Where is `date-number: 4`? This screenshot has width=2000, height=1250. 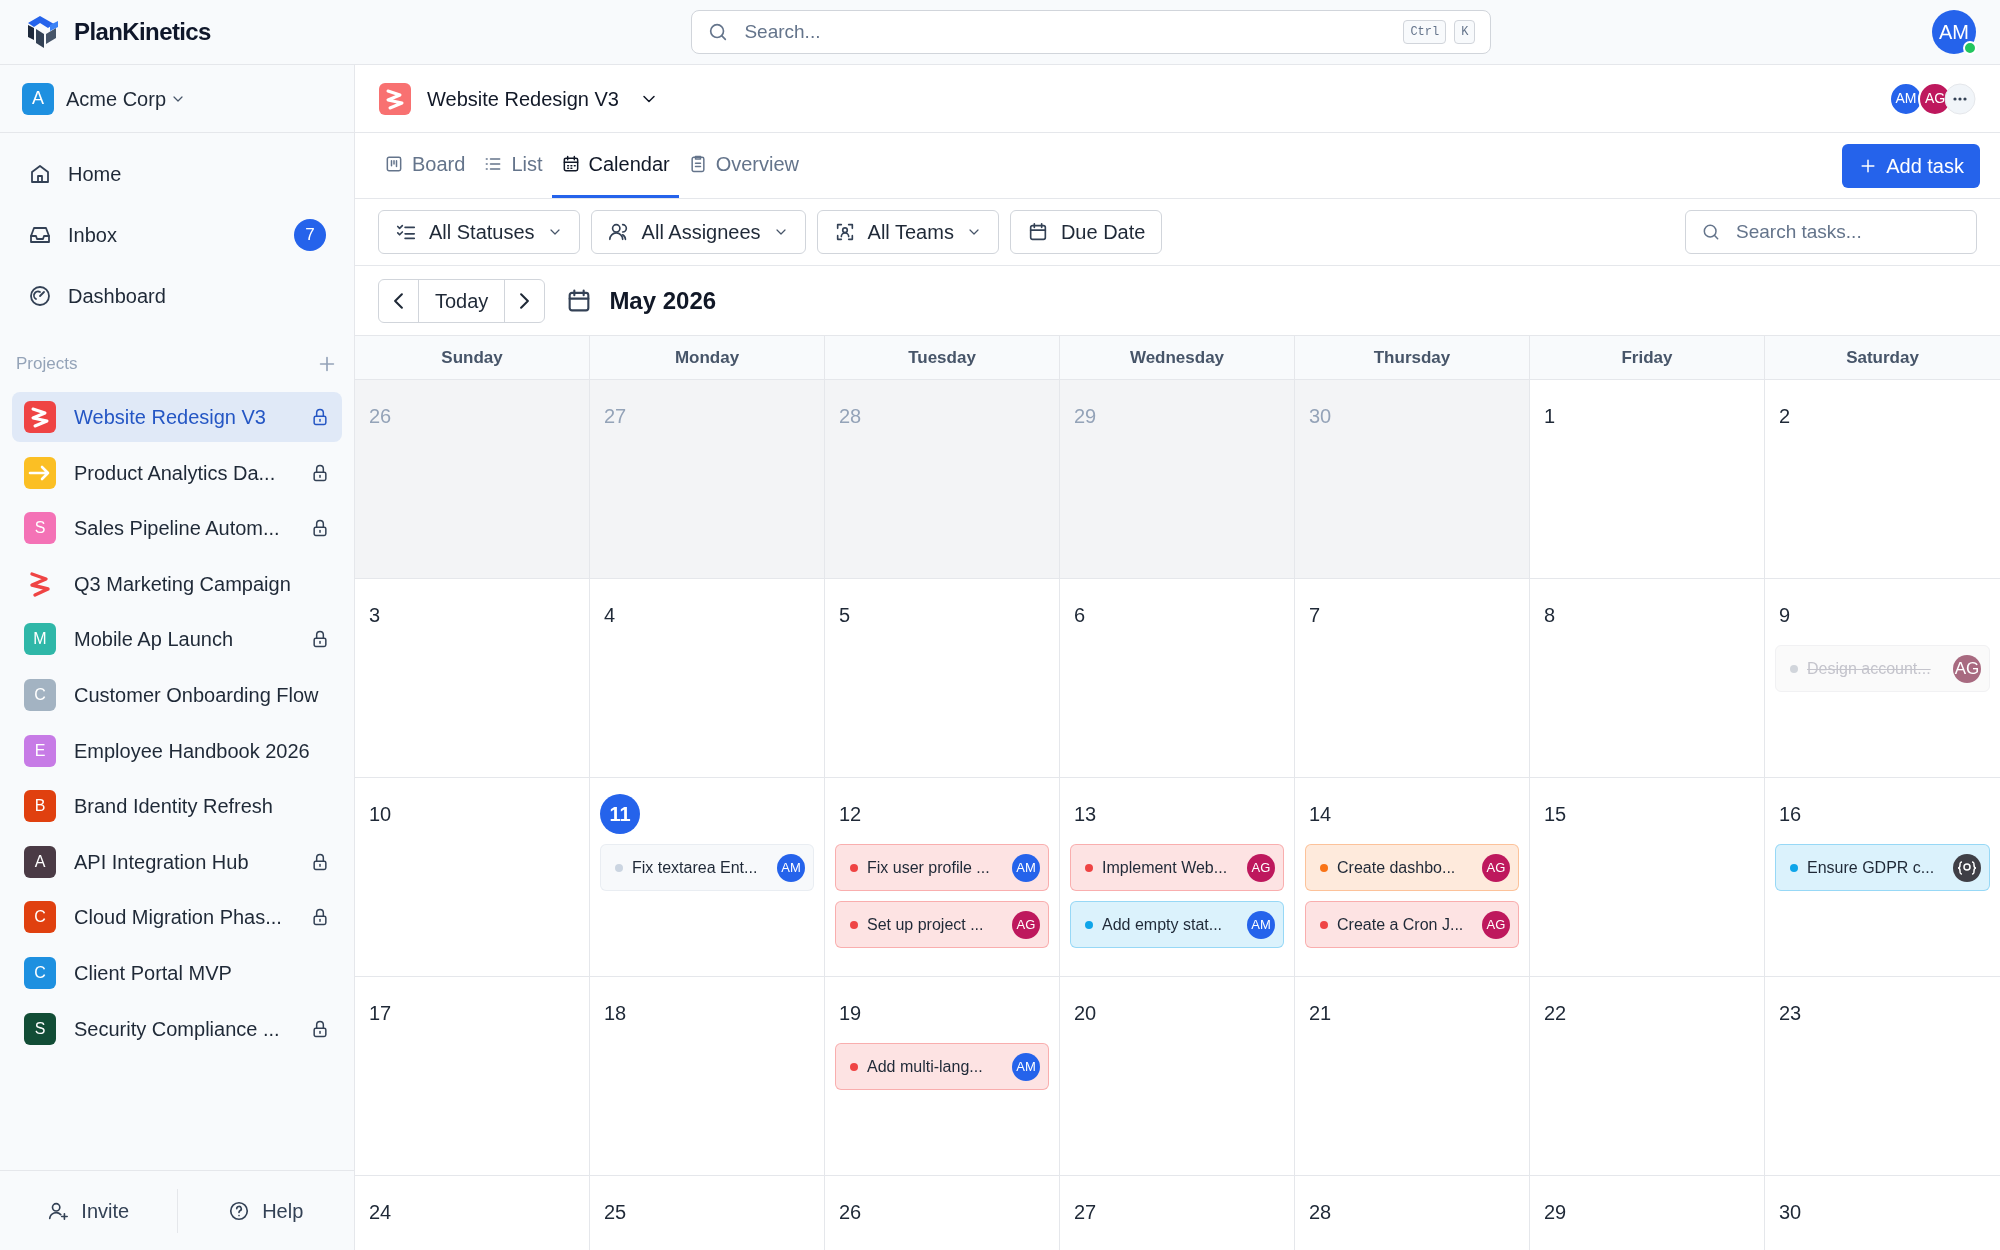 date-number: 4 is located at coordinates (610, 615).